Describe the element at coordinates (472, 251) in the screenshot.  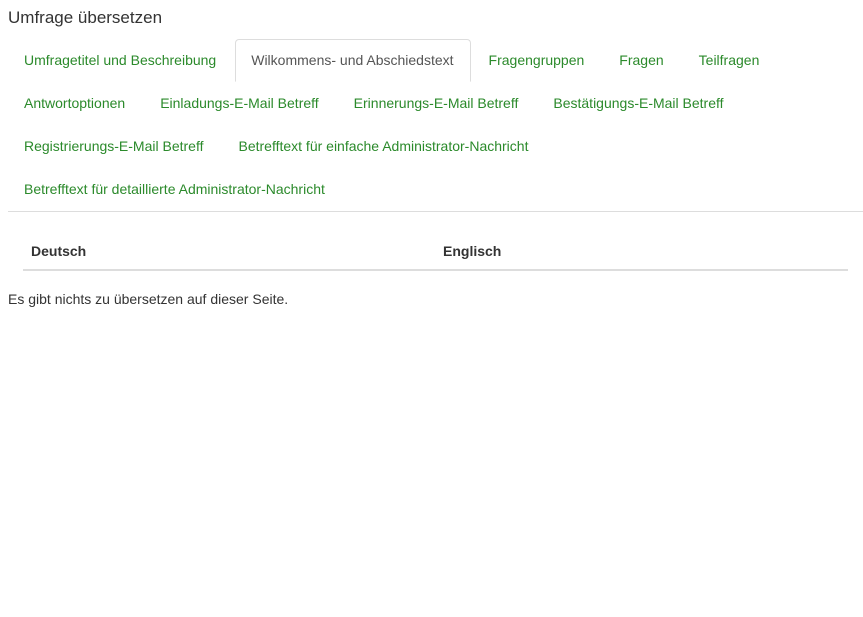
I see `column-header-englisch: Englisch` at that location.